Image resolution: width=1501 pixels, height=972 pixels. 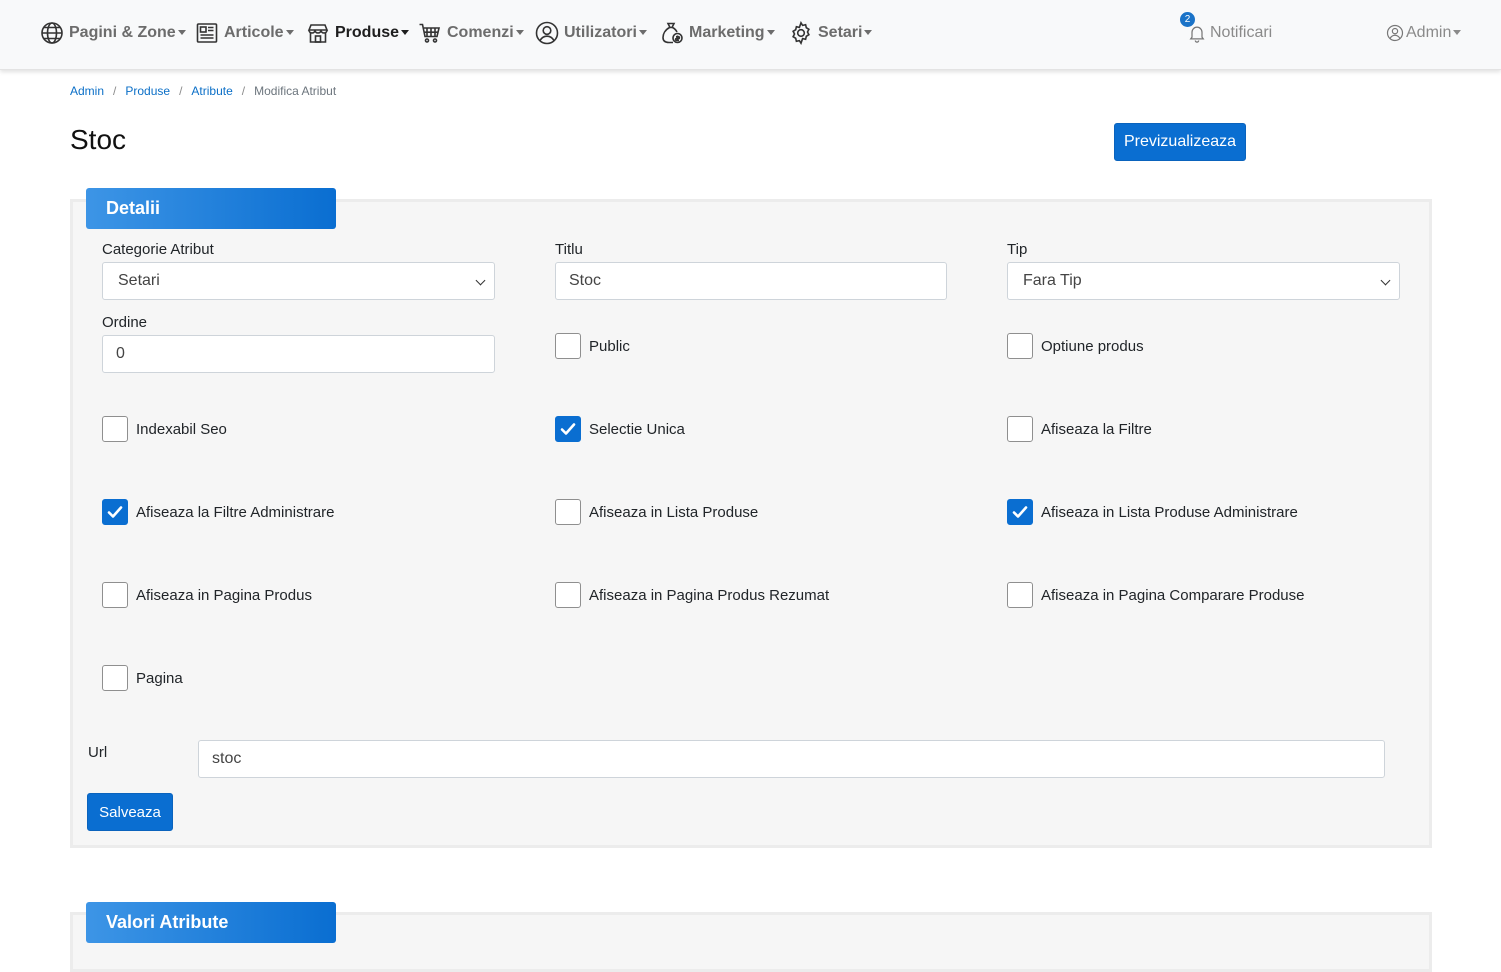 I want to click on store-icon, so click(x=318, y=33).